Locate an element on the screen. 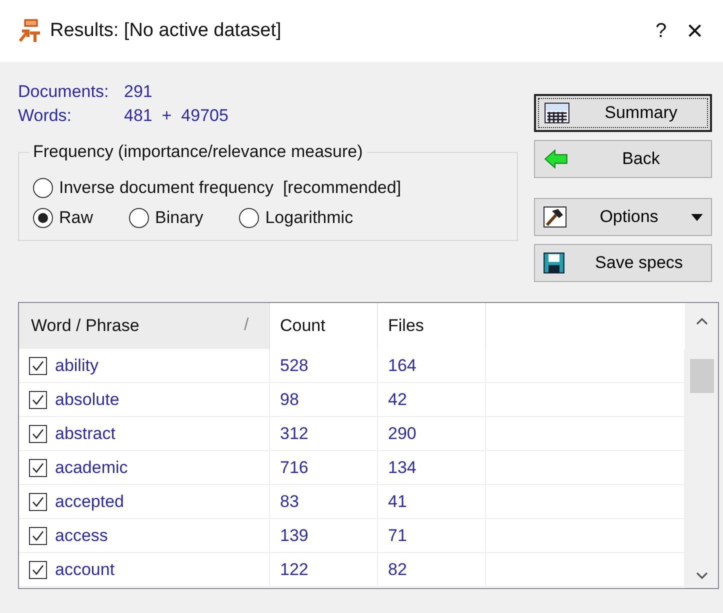 The width and height of the screenshot is (723, 613). save-button: Save specs is located at coordinates (623, 263).